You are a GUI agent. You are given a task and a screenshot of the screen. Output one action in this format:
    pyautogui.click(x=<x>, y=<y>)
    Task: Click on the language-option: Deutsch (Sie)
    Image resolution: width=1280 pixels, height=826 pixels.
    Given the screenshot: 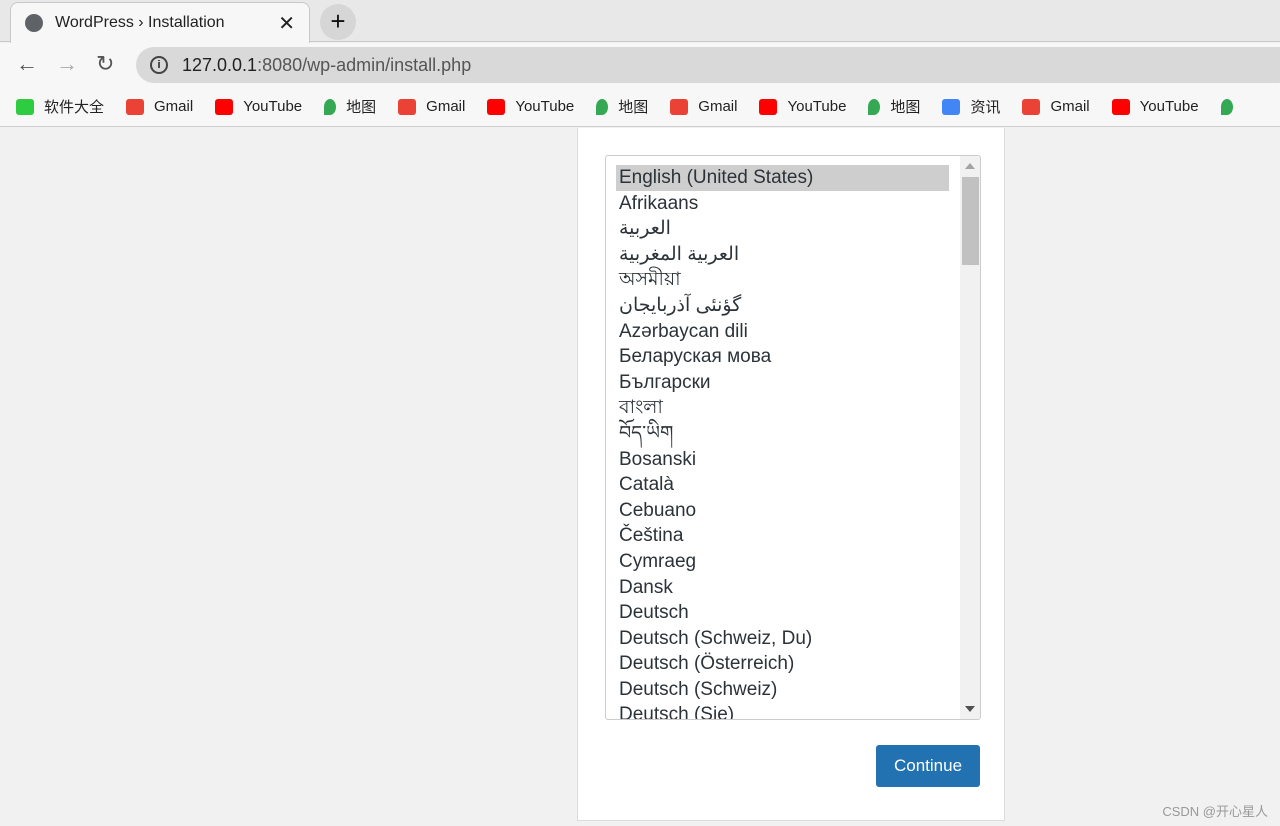 What is the action you would take?
    pyautogui.click(x=782, y=710)
    